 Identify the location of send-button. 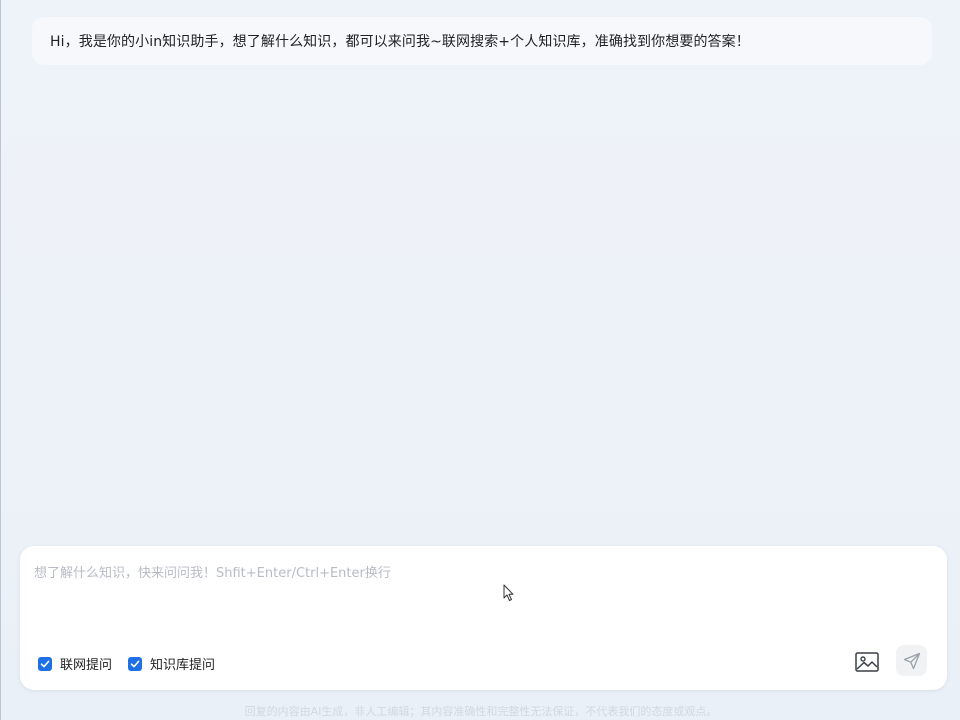
(911, 660).